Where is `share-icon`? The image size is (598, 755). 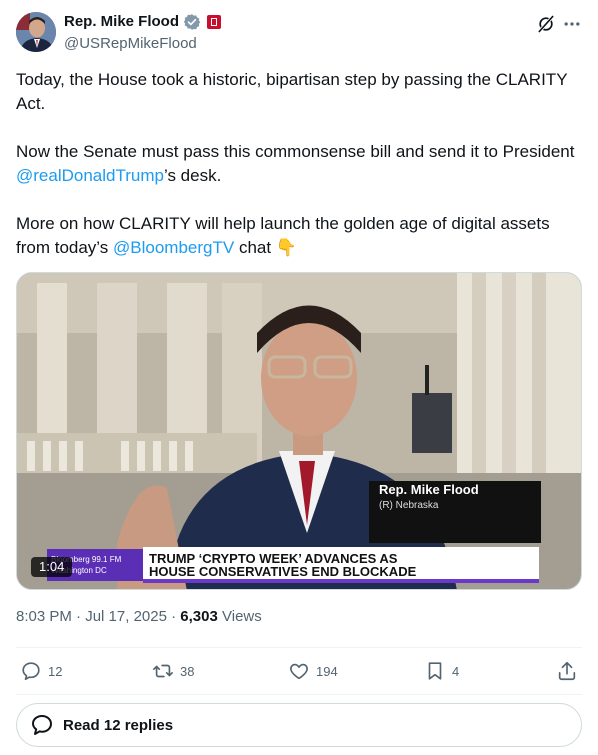 share-icon is located at coordinates (567, 671).